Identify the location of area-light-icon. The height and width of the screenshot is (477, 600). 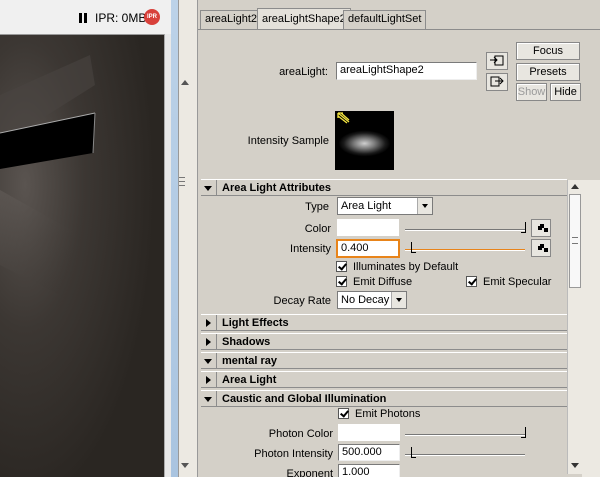
(343, 118).